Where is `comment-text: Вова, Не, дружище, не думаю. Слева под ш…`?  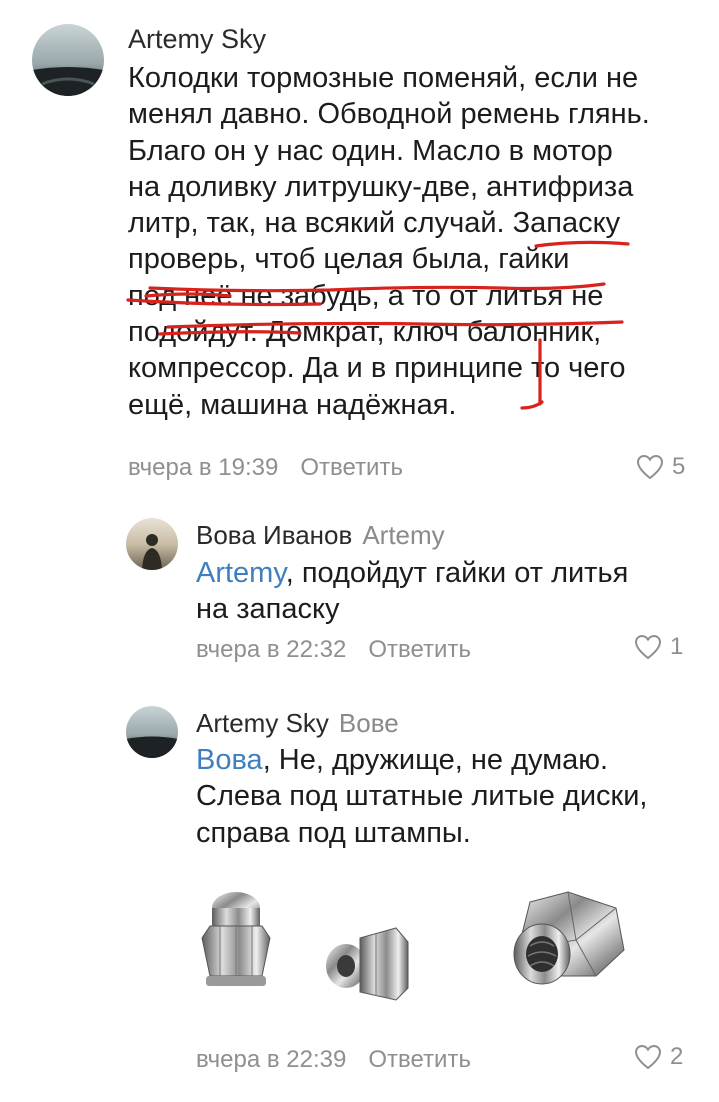 comment-text: Вова, Не, дружище, не думаю. Слева под ш… is located at coordinates (446, 796).